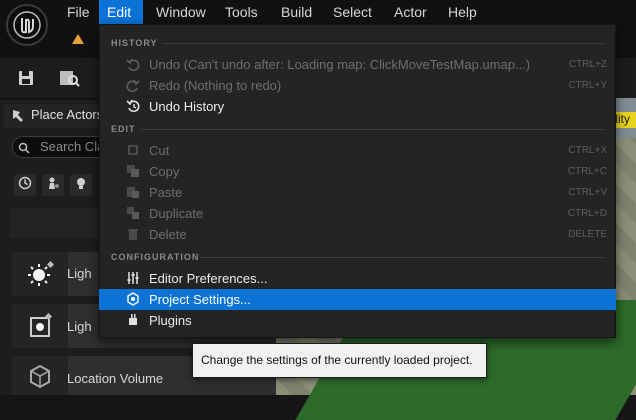 The image size is (636, 420). I want to click on pawn-icon, so click(53, 185).